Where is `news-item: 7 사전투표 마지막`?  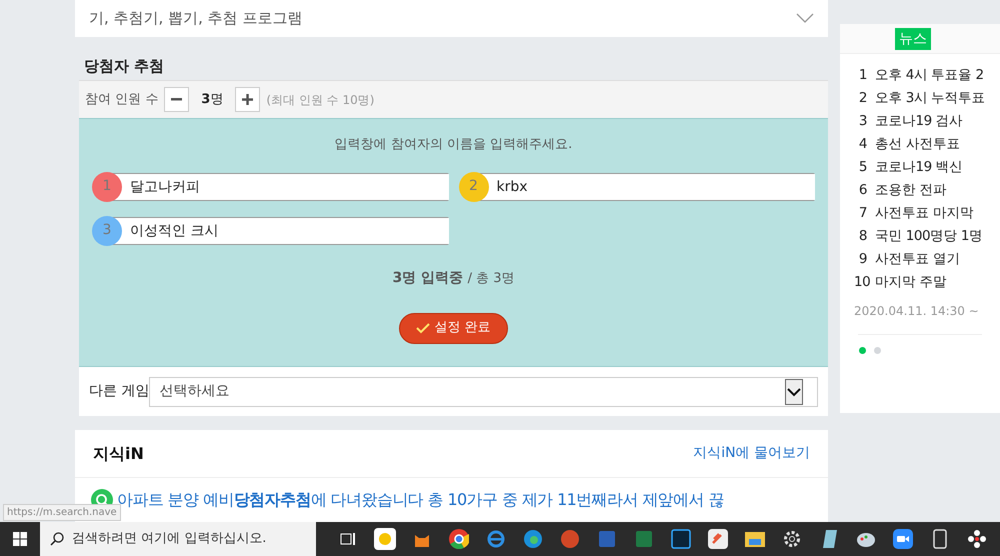 news-item: 7 사전투표 마지막 is located at coordinates (927, 213).